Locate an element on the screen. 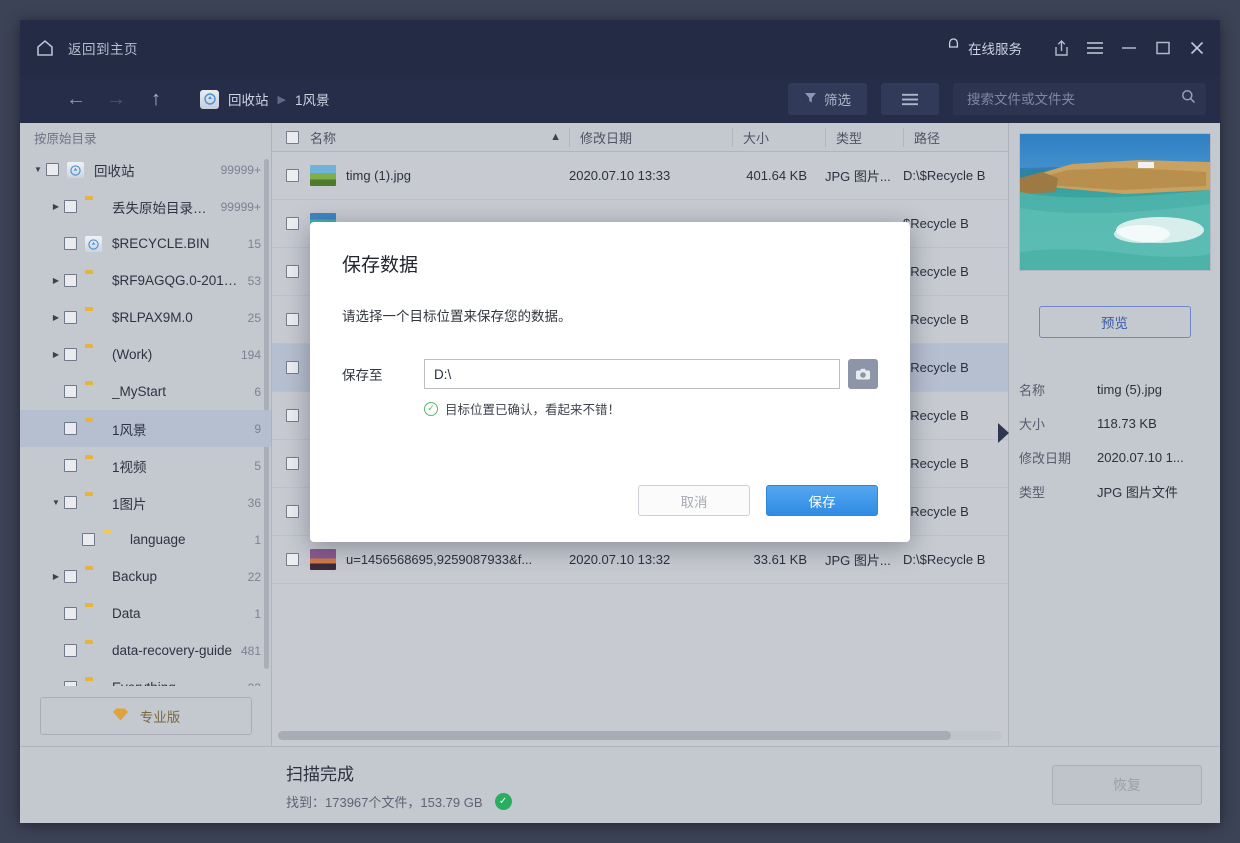 This screenshot has width=1240, height=843. dialog-subtitle: 请选择一个目标位置来保存您的数据。 is located at coordinates (457, 316).